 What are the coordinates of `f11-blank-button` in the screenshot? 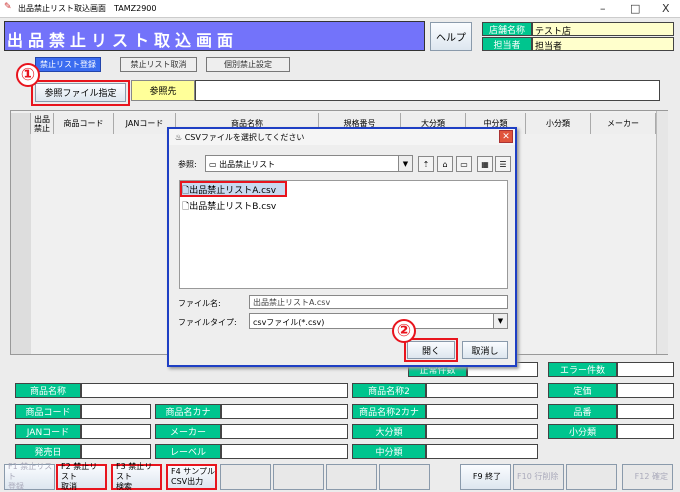 It's located at (591, 477).